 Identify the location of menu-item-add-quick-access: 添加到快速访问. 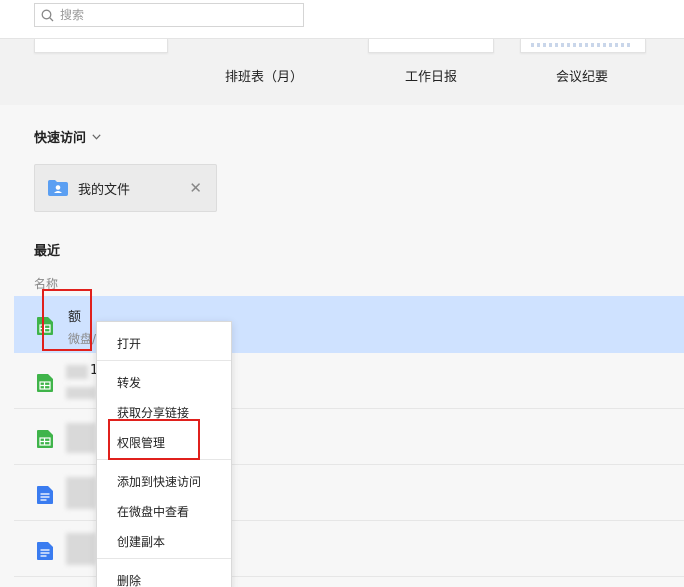
(159, 481).